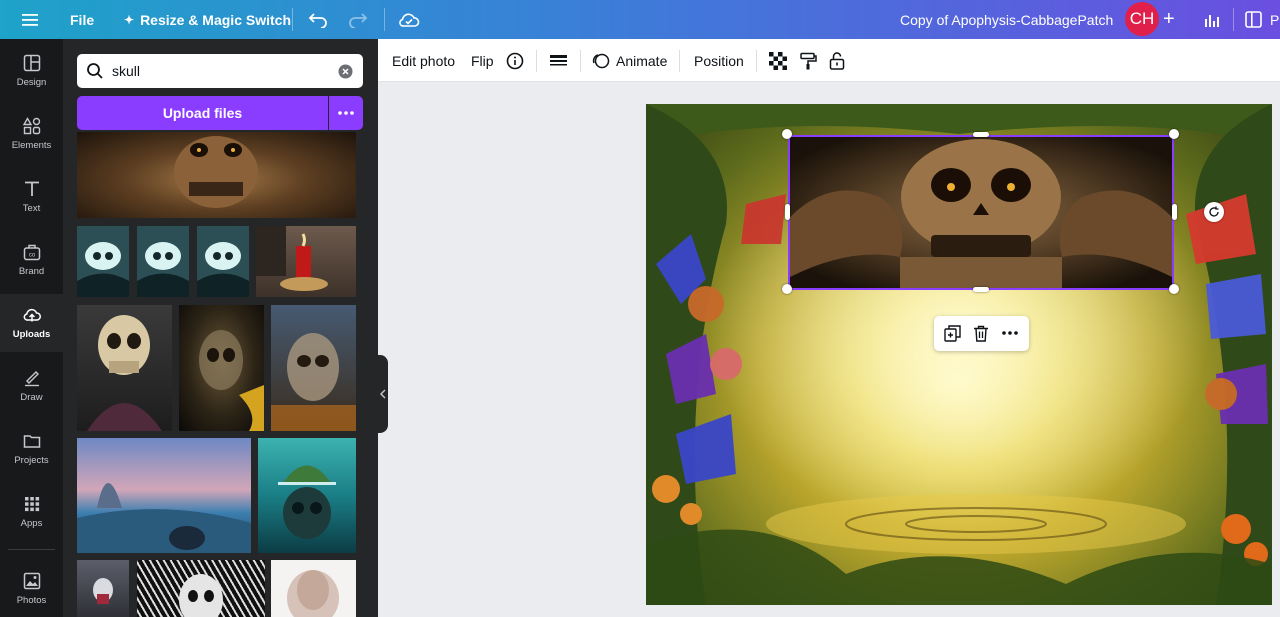  What do you see at coordinates (423, 60) in the screenshot?
I see `edit-photo-button: Edit photo` at bounding box center [423, 60].